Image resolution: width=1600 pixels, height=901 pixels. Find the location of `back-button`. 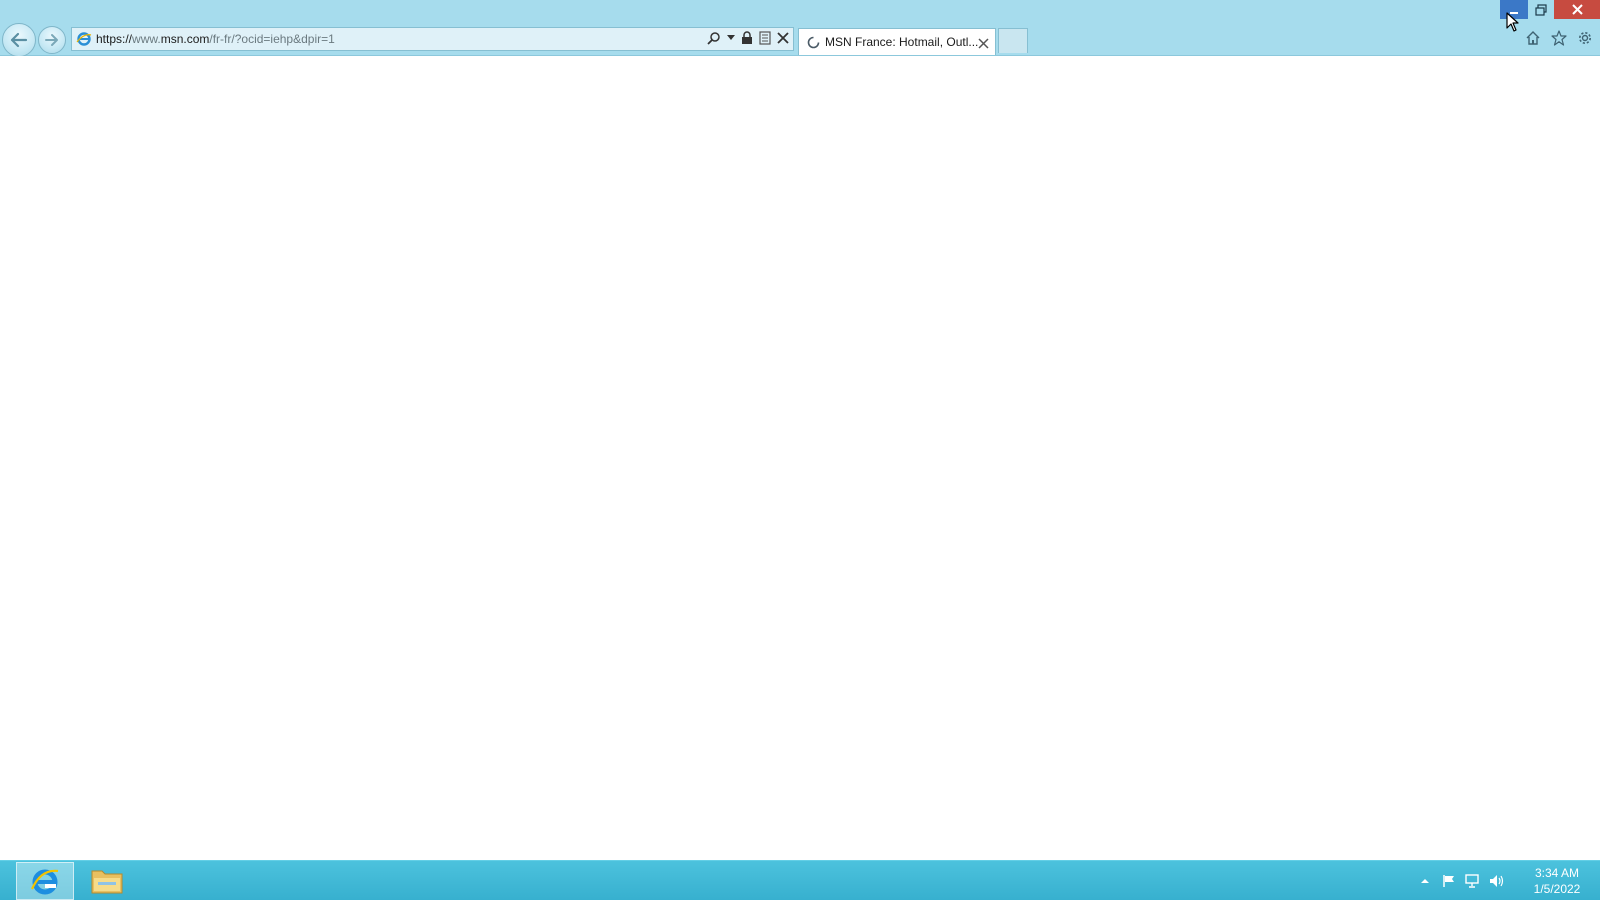

back-button is located at coordinates (19, 40).